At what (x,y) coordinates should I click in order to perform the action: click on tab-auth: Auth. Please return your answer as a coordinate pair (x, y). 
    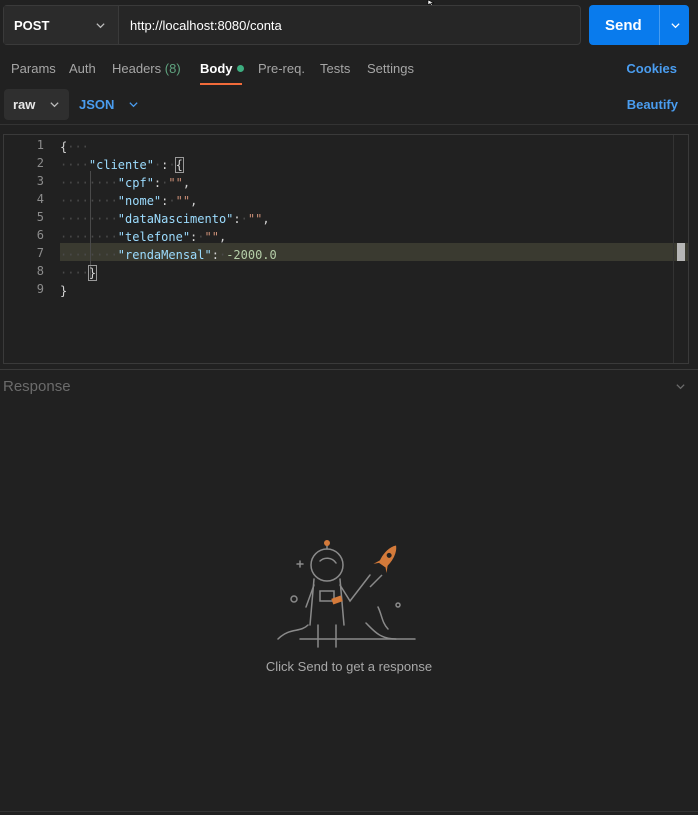
    Looking at the image, I should click on (82, 68).